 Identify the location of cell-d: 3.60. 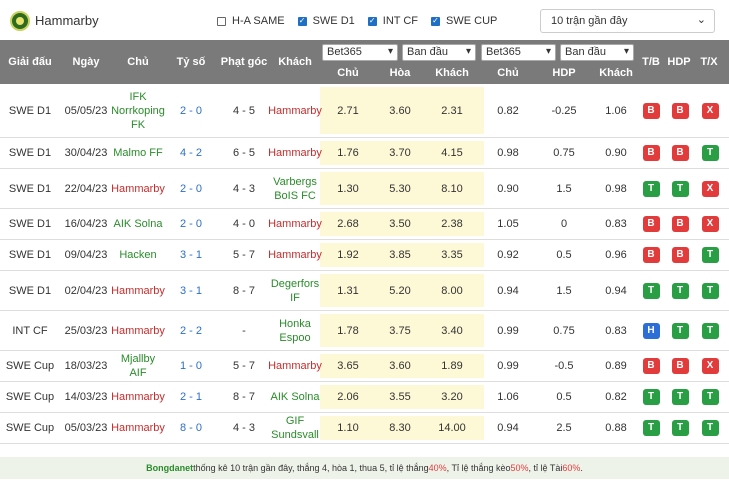
(400, 110).